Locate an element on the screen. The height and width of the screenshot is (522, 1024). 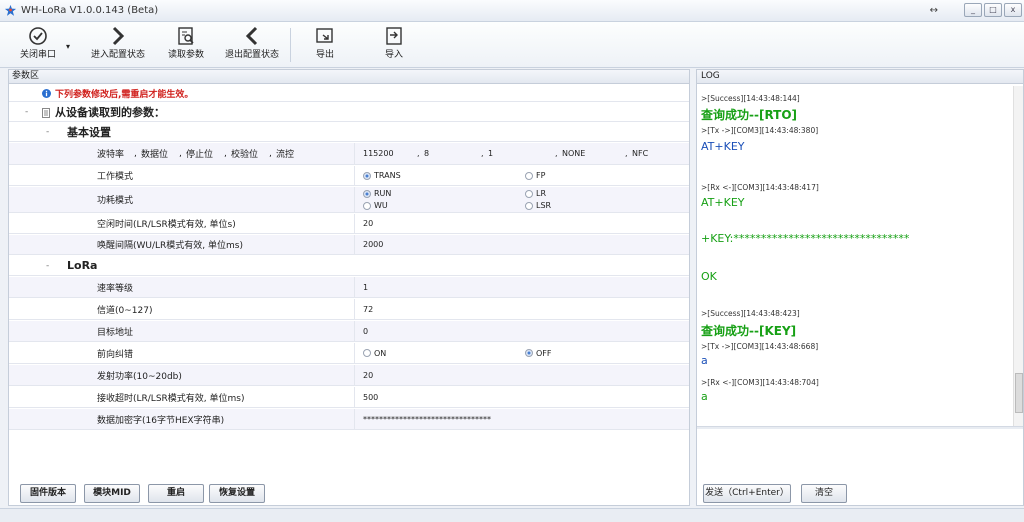
log-scrollbar is located at coordinates (1018, 256).